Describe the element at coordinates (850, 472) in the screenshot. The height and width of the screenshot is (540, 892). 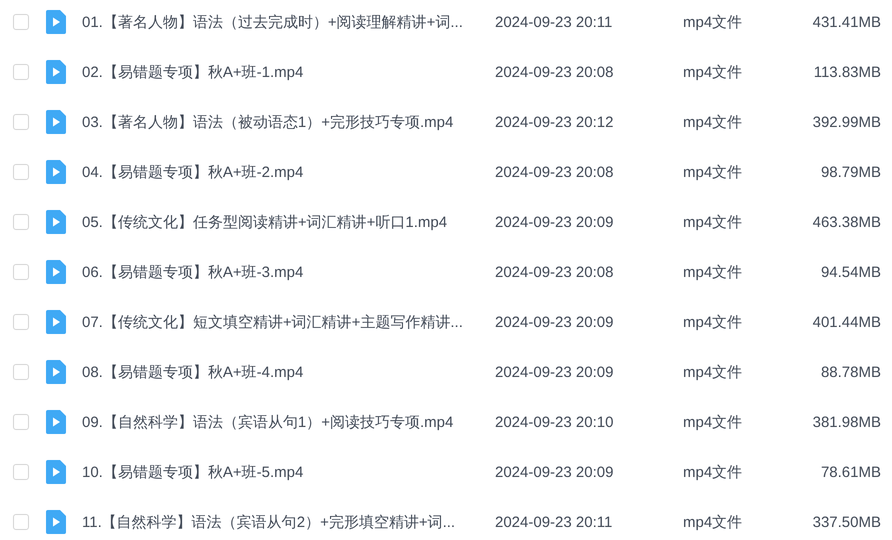
I see `file-size: 78.61MB` at that location.